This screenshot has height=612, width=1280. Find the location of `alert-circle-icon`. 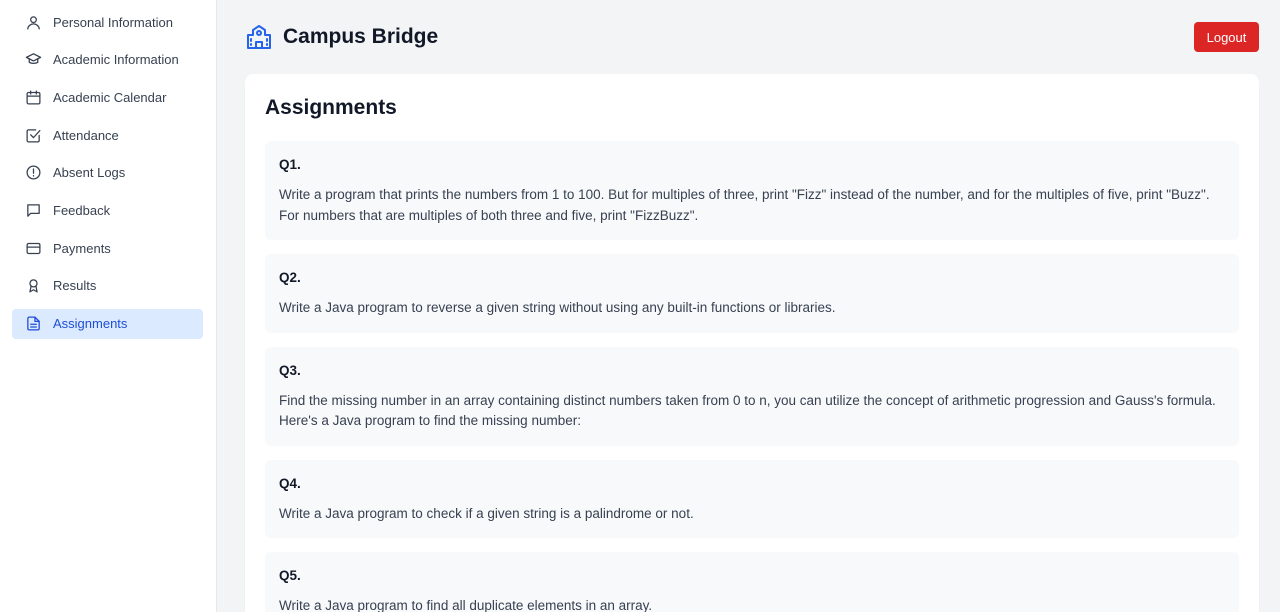

alert-circle-icon is located at coordinates (33, 172).